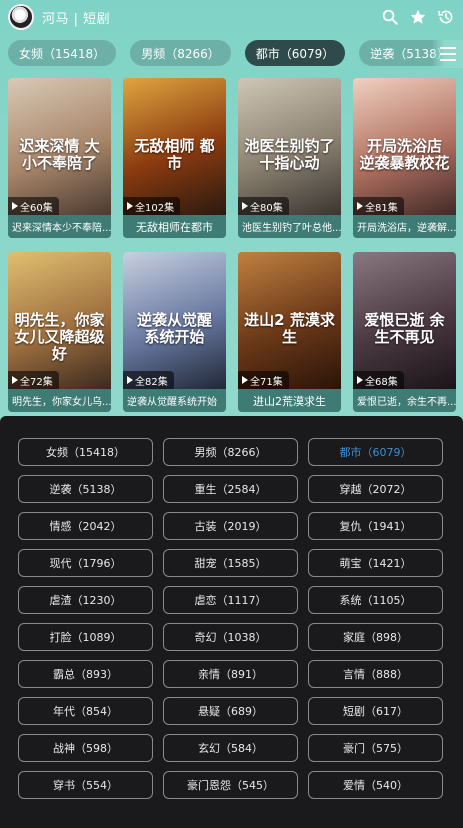 This screenshot has width=463, height=828. I want to click on drama-poster: 开局洗浴店 逆袭暴教校花全81集, so click(404, 146).